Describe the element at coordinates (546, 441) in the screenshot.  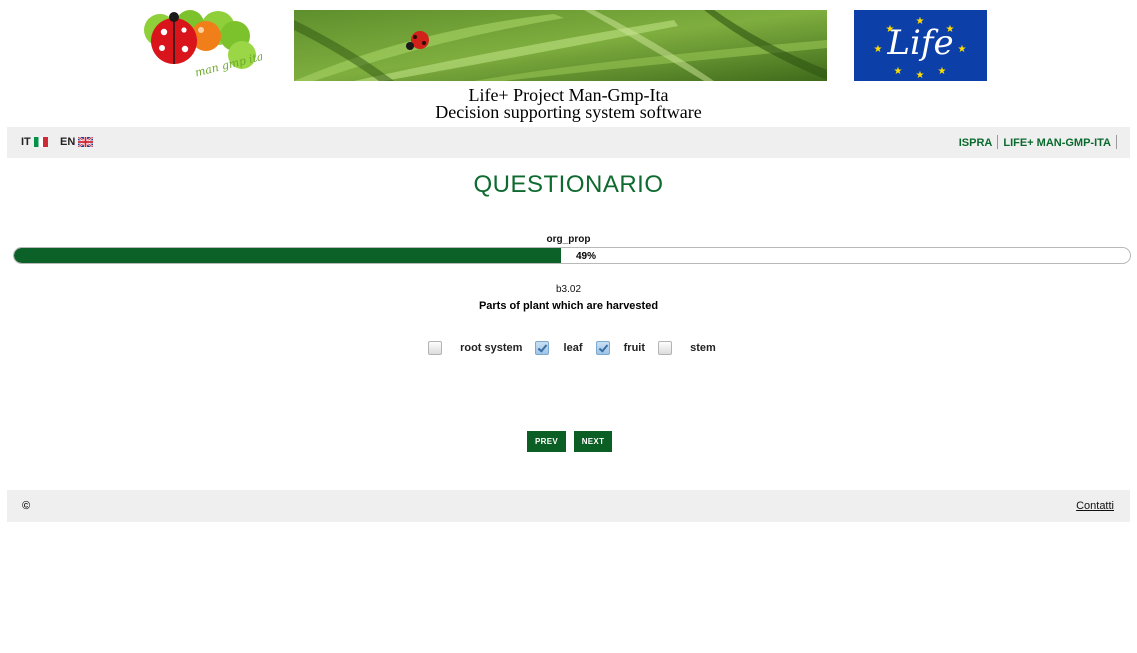
I see `prev-button: PREV` at that location.